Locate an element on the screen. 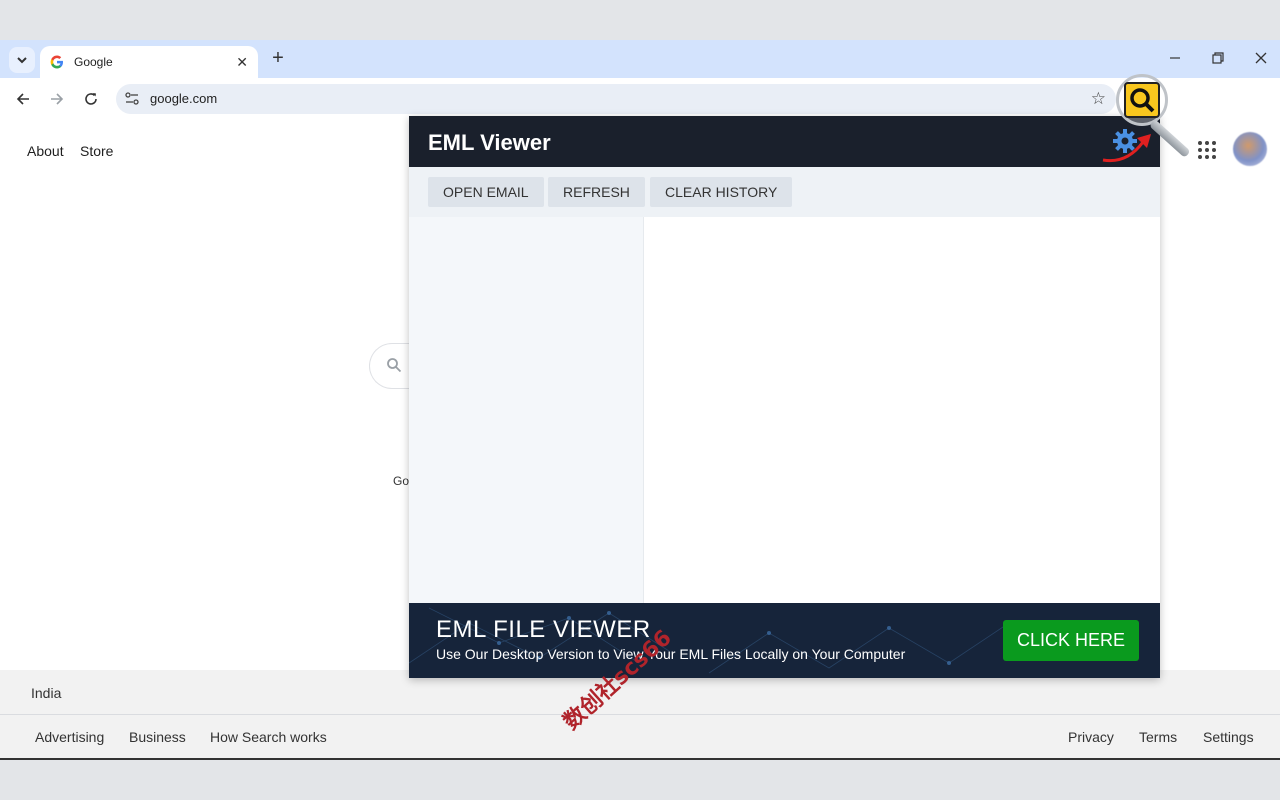 This screenshot has height=800, width=1280. popup-toolbar: OPEN EMAIL REFRESH CLEAR HISTORY is located at coordinates (784, 192).